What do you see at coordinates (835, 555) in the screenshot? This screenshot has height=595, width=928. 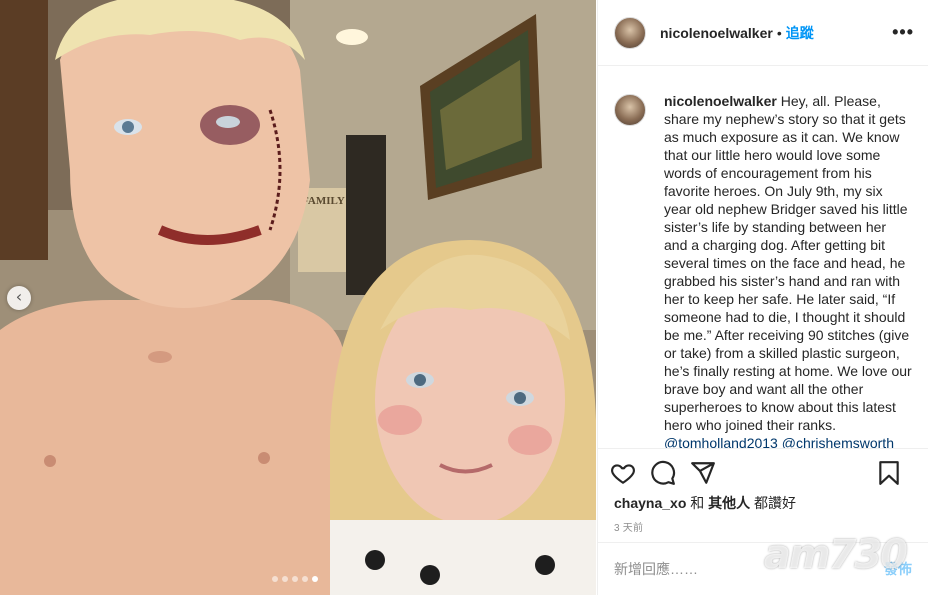 I see `watermark-logo: am730` at bounding box center [835, 555].